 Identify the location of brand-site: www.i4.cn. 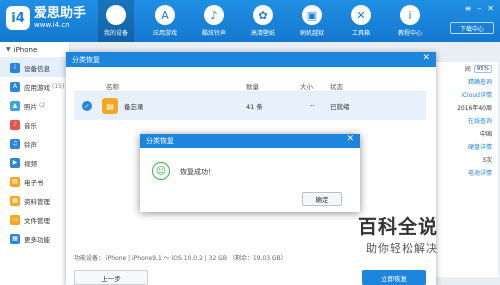
(52, 25).